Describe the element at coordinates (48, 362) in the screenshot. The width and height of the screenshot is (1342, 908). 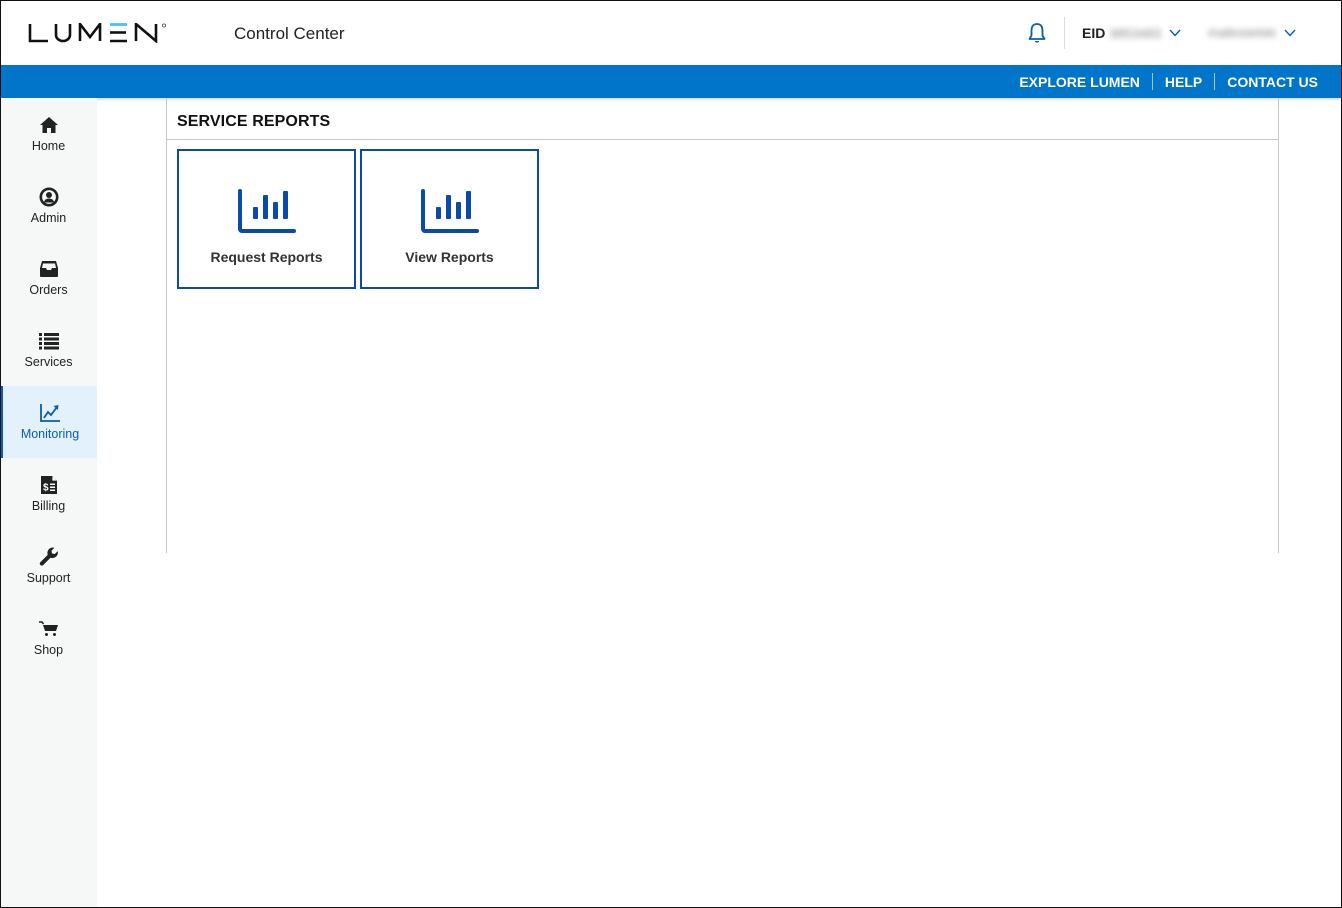
I see `sidebar-item-label: Services` at that location.